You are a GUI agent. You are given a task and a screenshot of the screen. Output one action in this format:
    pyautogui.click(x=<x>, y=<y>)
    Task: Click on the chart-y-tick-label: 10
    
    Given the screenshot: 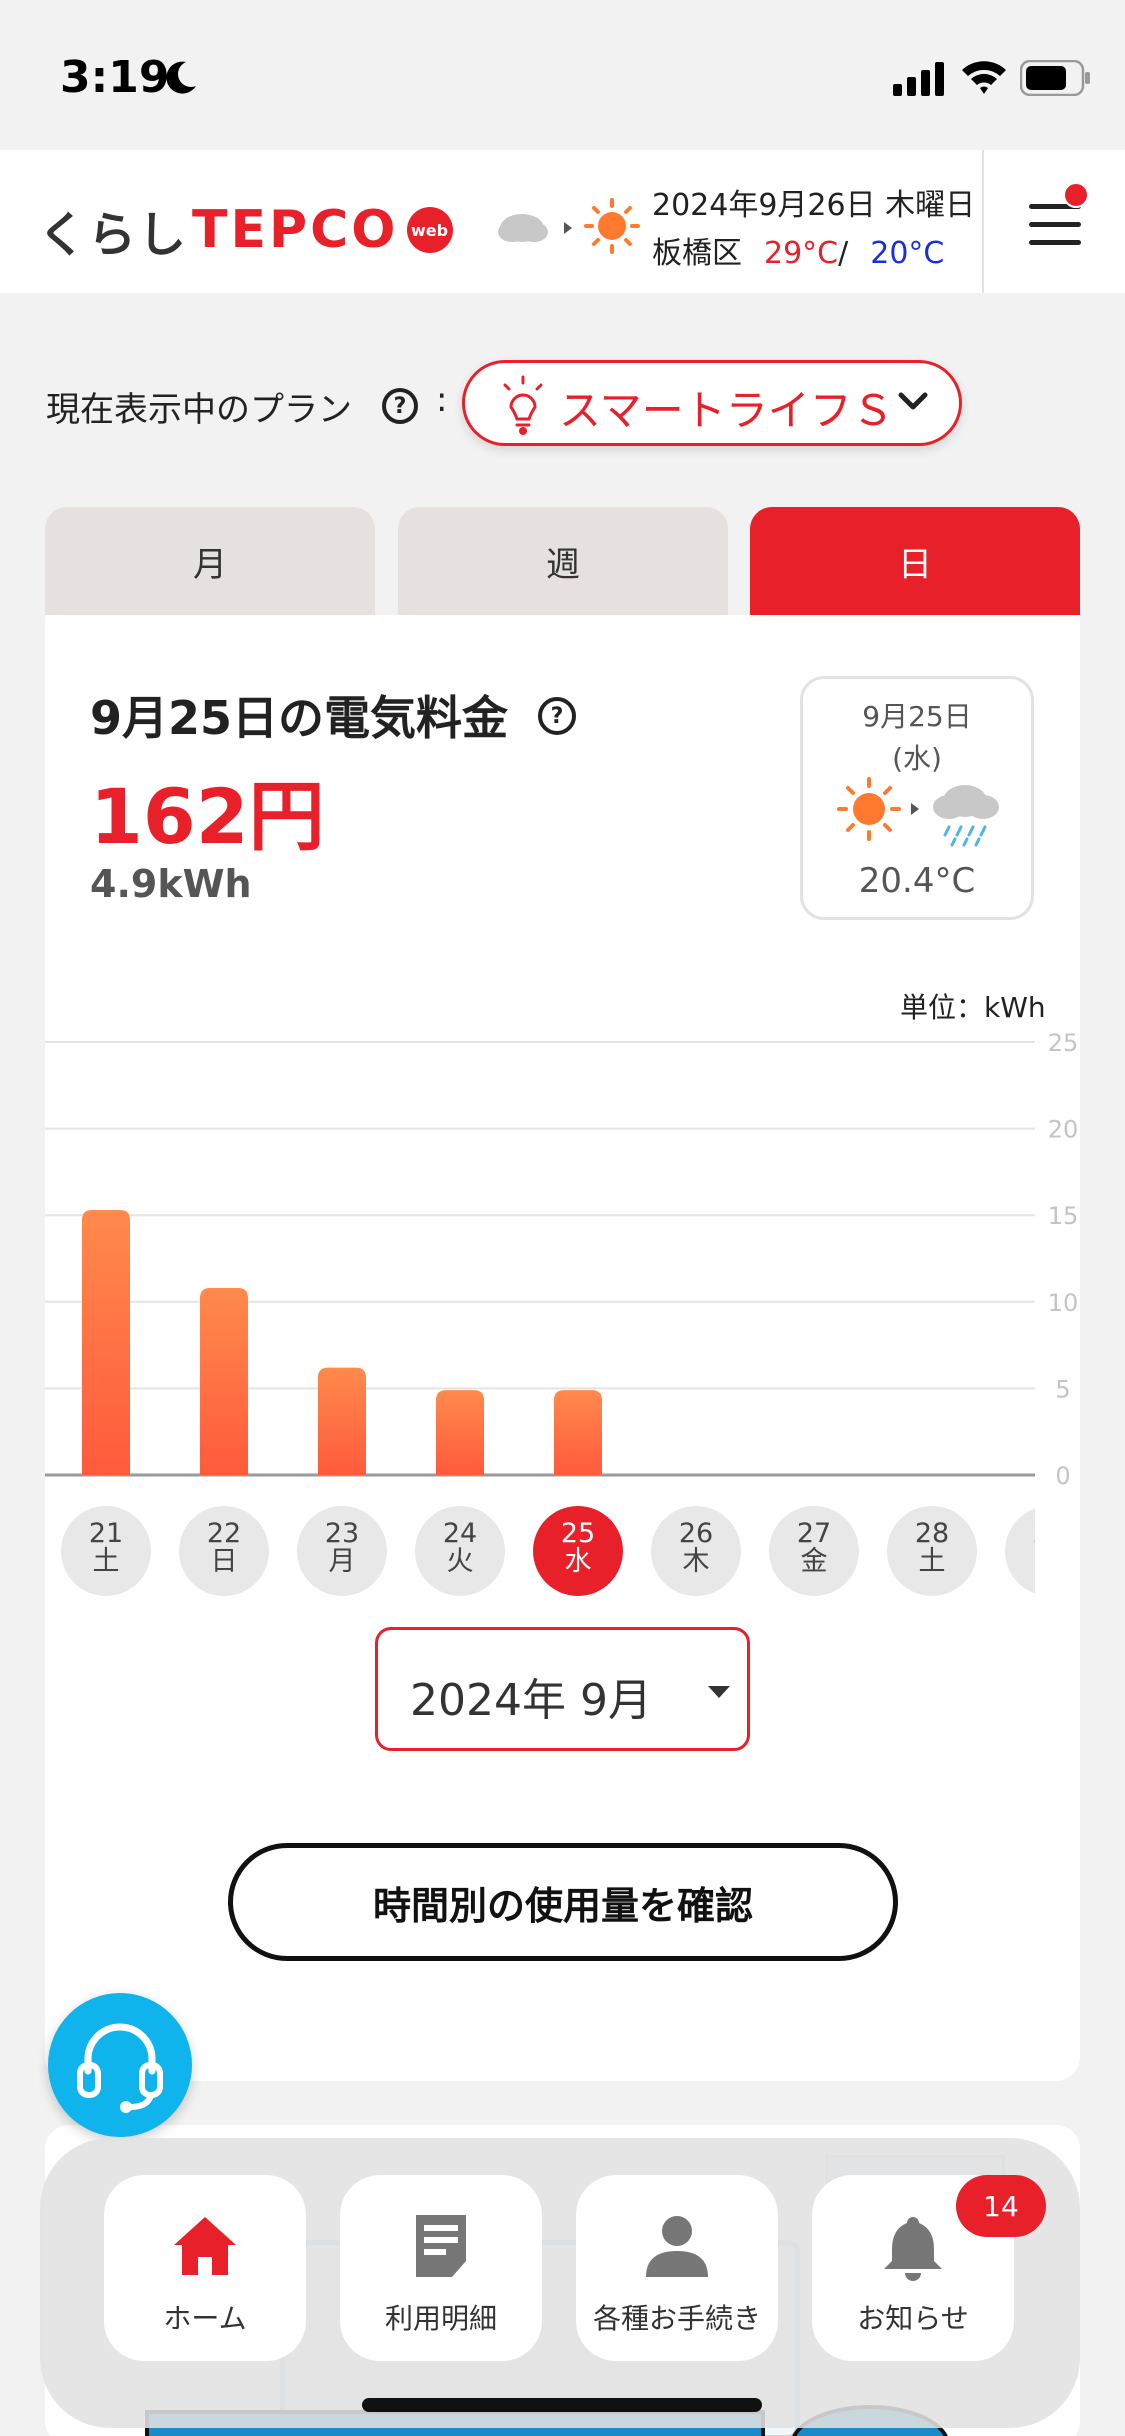 What is the action you would take?
    pyautogui.click(x=1063, y=1303)
    